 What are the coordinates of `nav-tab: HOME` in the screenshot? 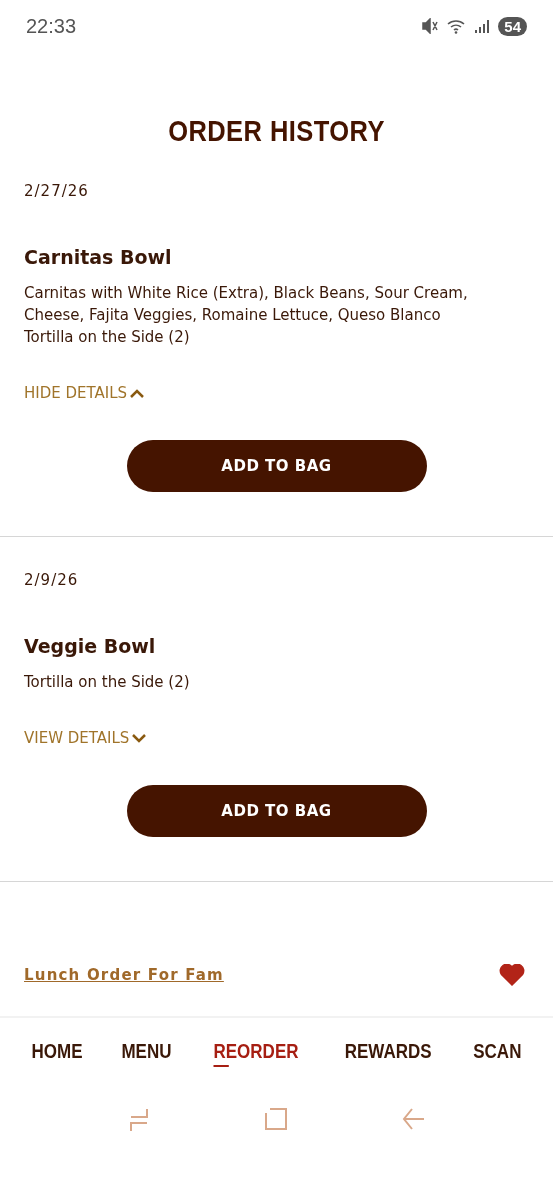 It's located at (57, 1053).